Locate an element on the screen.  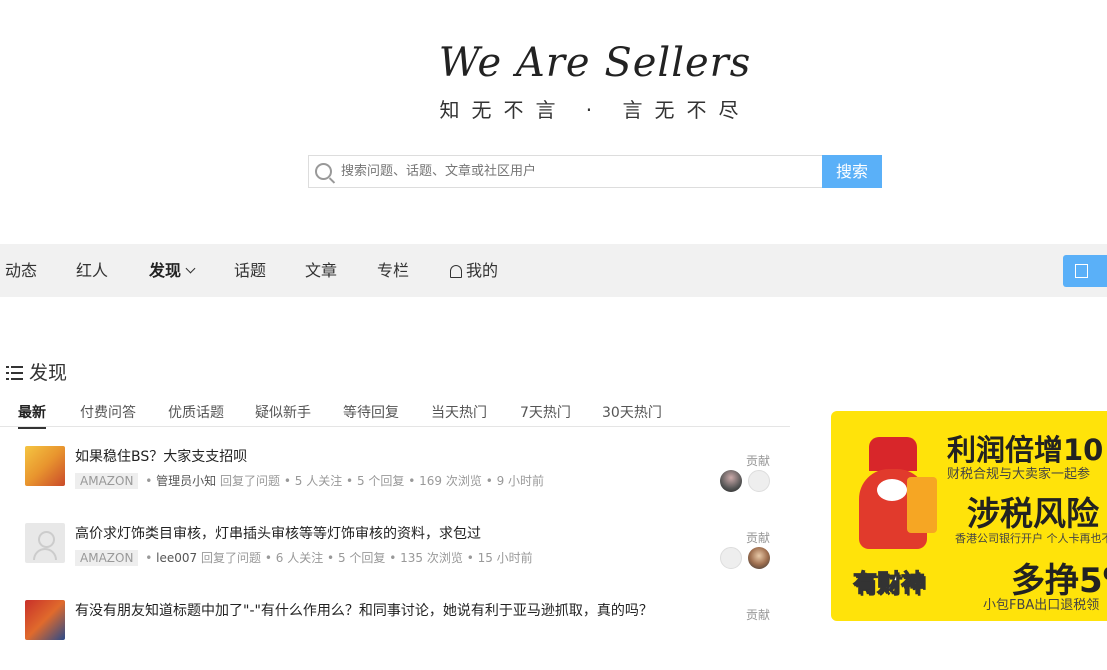
meta-time: 15 小时前 is located at coordinates (505, 558).